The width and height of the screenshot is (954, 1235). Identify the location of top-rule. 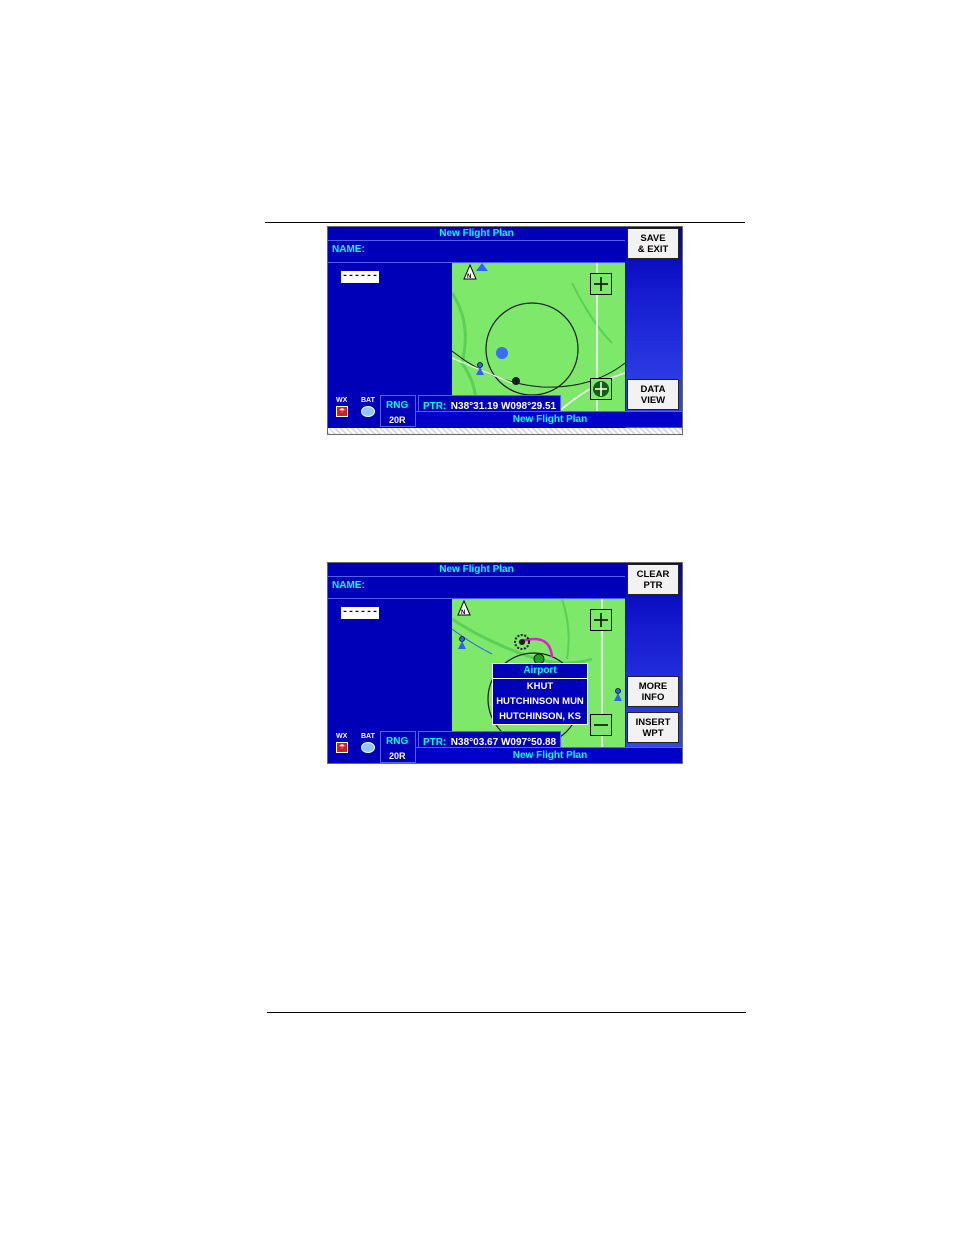
(505, 222).